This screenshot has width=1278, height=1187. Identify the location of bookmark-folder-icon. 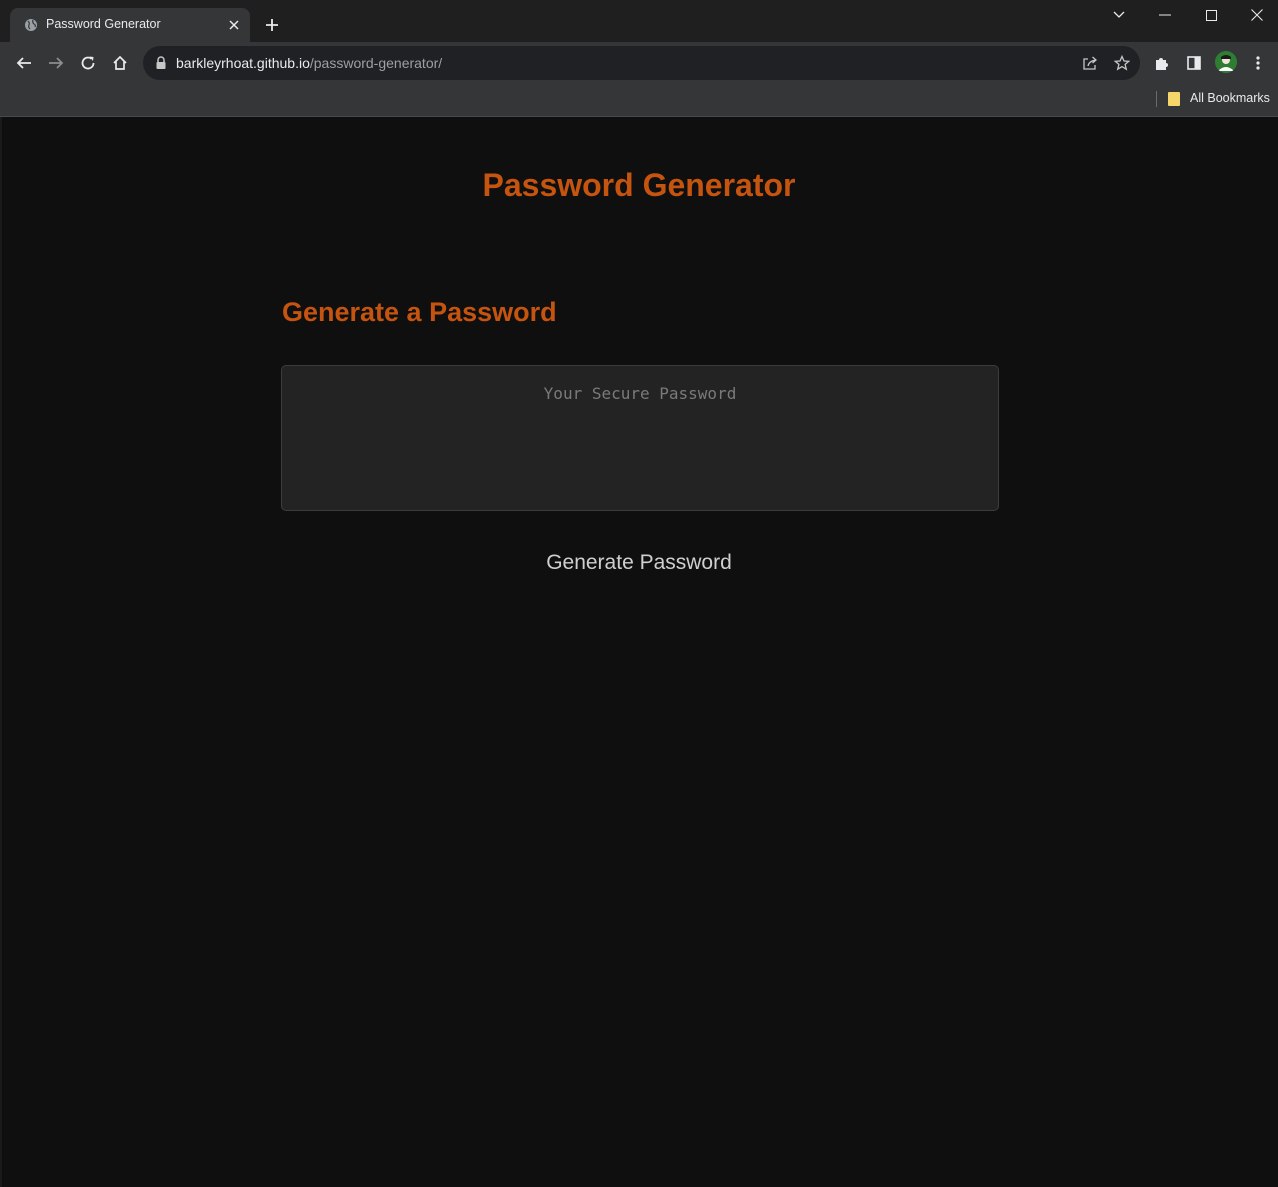
(1174, 99).